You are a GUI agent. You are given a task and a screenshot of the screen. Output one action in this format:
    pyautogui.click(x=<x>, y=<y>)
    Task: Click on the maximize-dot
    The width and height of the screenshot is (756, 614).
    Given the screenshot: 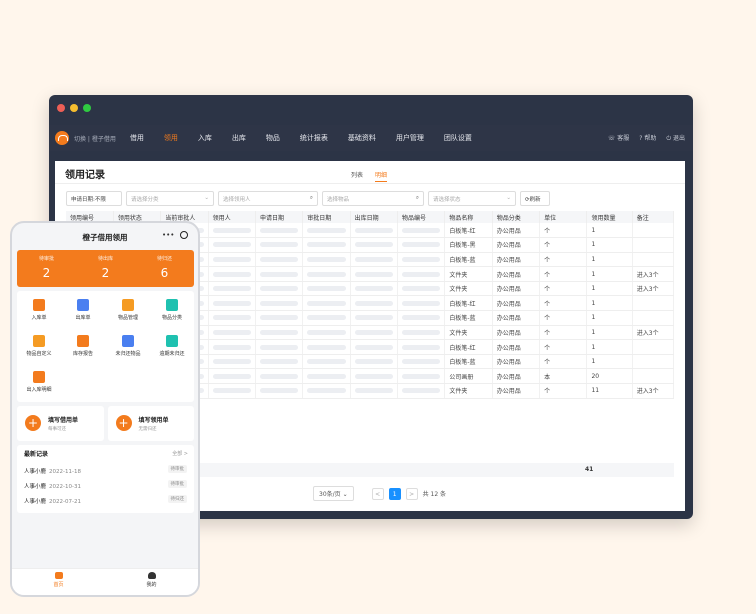 What is the action you would take?
    pyautogui.click(x=87, y=108)
    